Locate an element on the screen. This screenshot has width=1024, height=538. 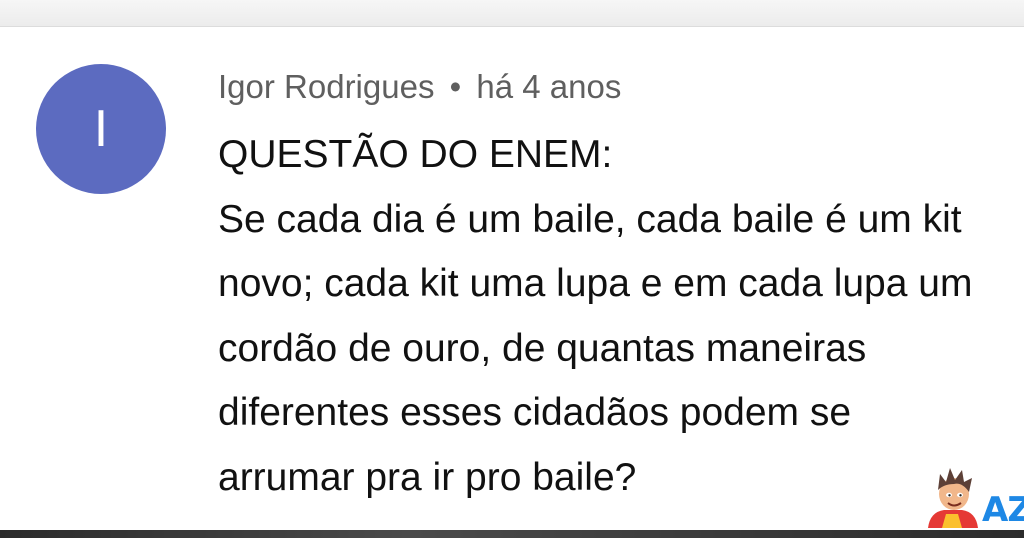
comment-line-5: diferentes esses cidadãos podem se is located at coordinates (535, 412).